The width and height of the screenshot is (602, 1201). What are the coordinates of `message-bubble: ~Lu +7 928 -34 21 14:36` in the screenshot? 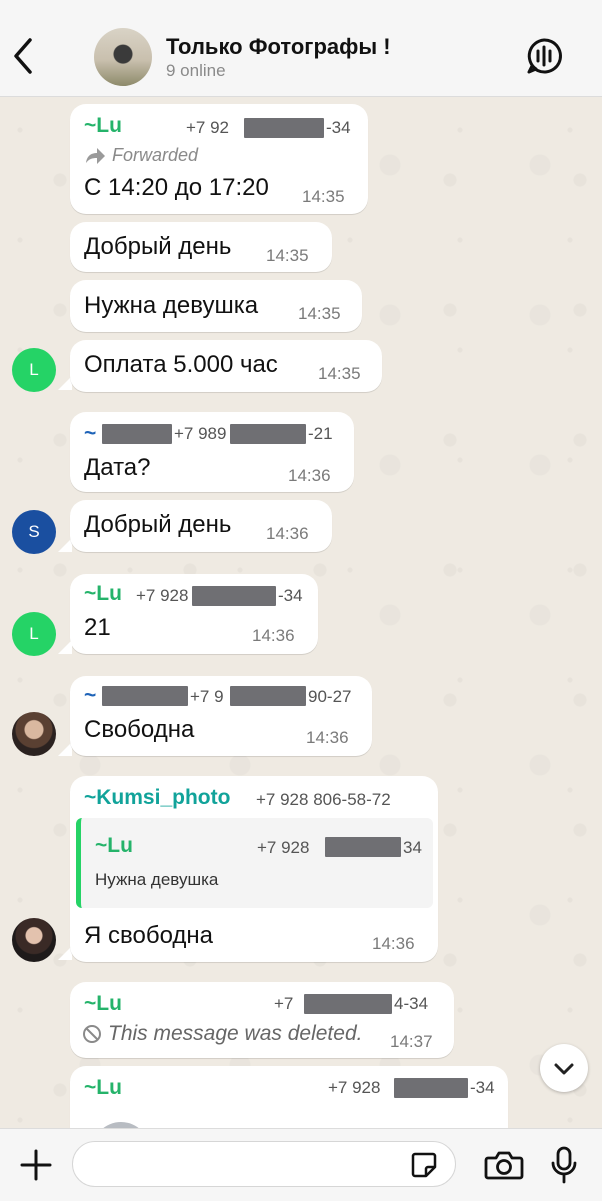 It's located at (194, 614).